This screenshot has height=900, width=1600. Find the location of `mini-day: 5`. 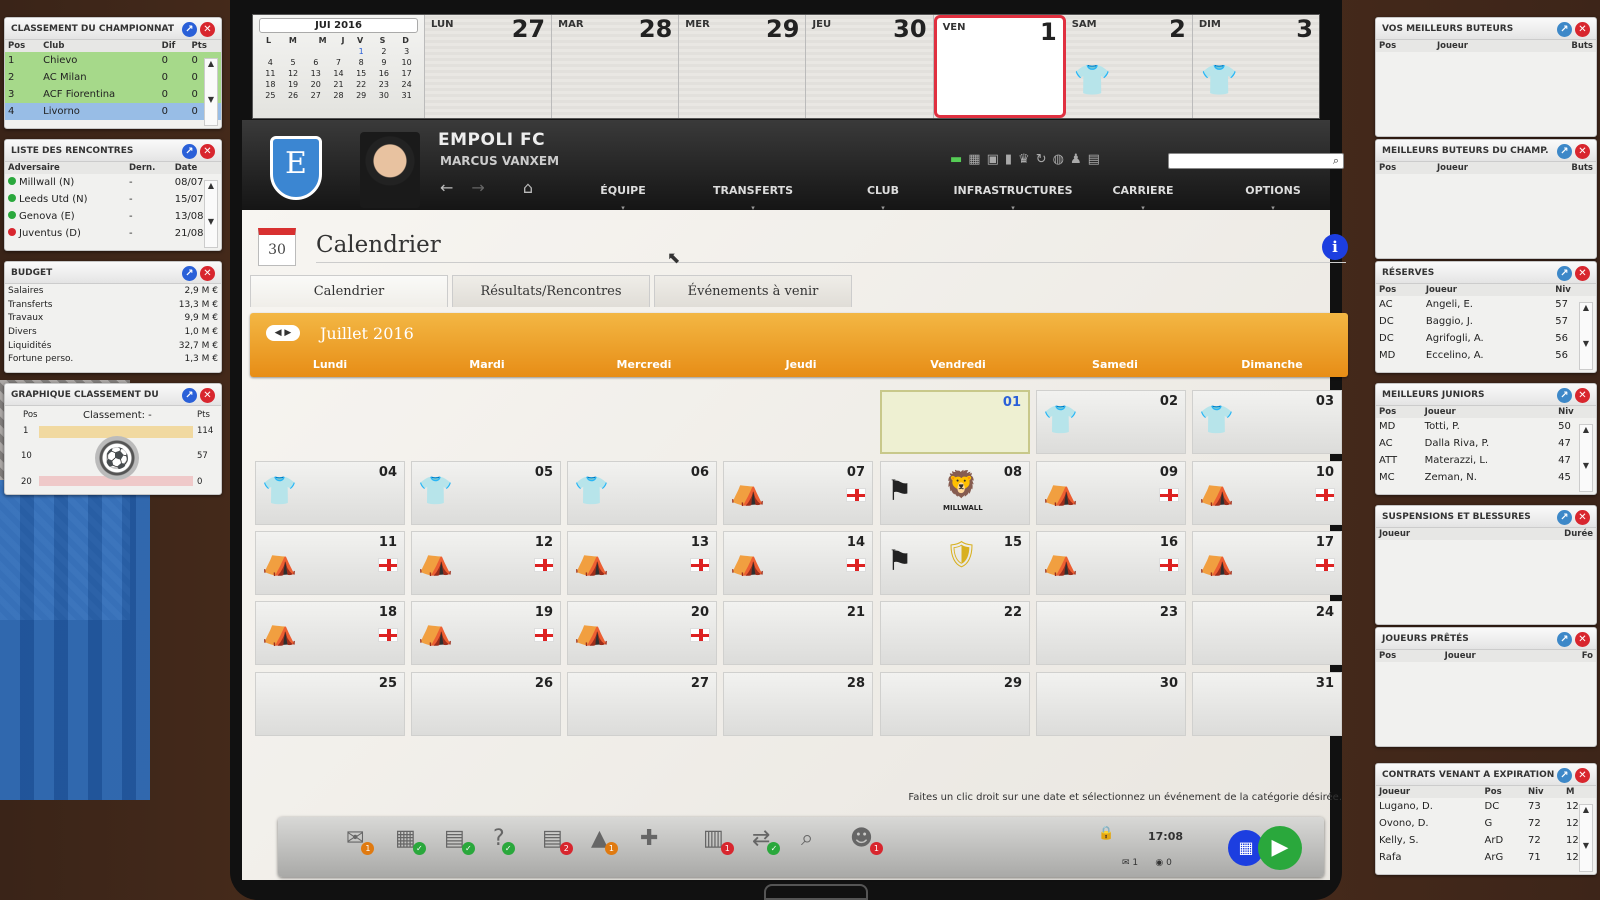

mini-day: 5 is located at coordinates (293, 62).